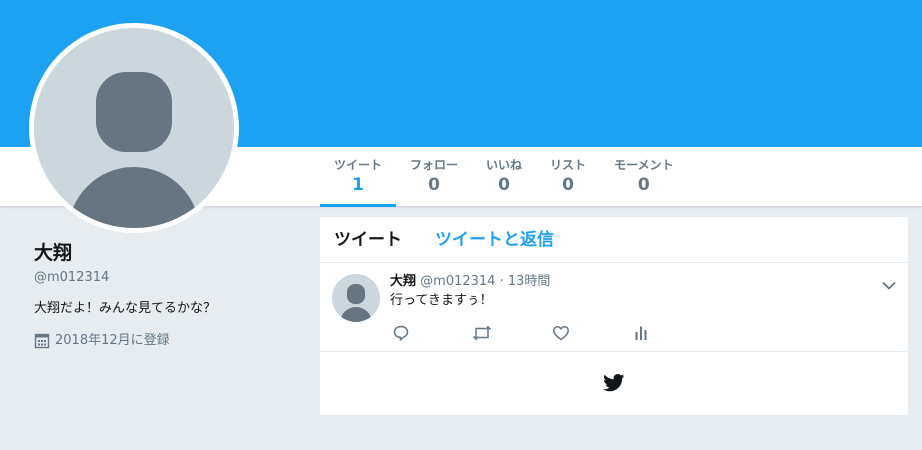 Image resolution: width=922 pixels, height=450 pixels. I want to click on tweet-avatar, so click(356, 298).